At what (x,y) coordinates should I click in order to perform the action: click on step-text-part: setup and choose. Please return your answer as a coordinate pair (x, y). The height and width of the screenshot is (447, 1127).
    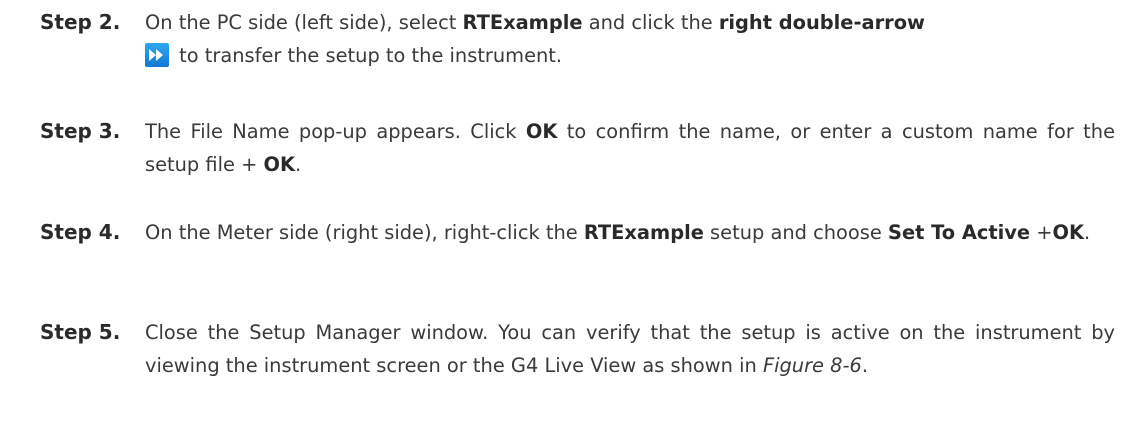
    Looking at the image, I should click on (795, 232).